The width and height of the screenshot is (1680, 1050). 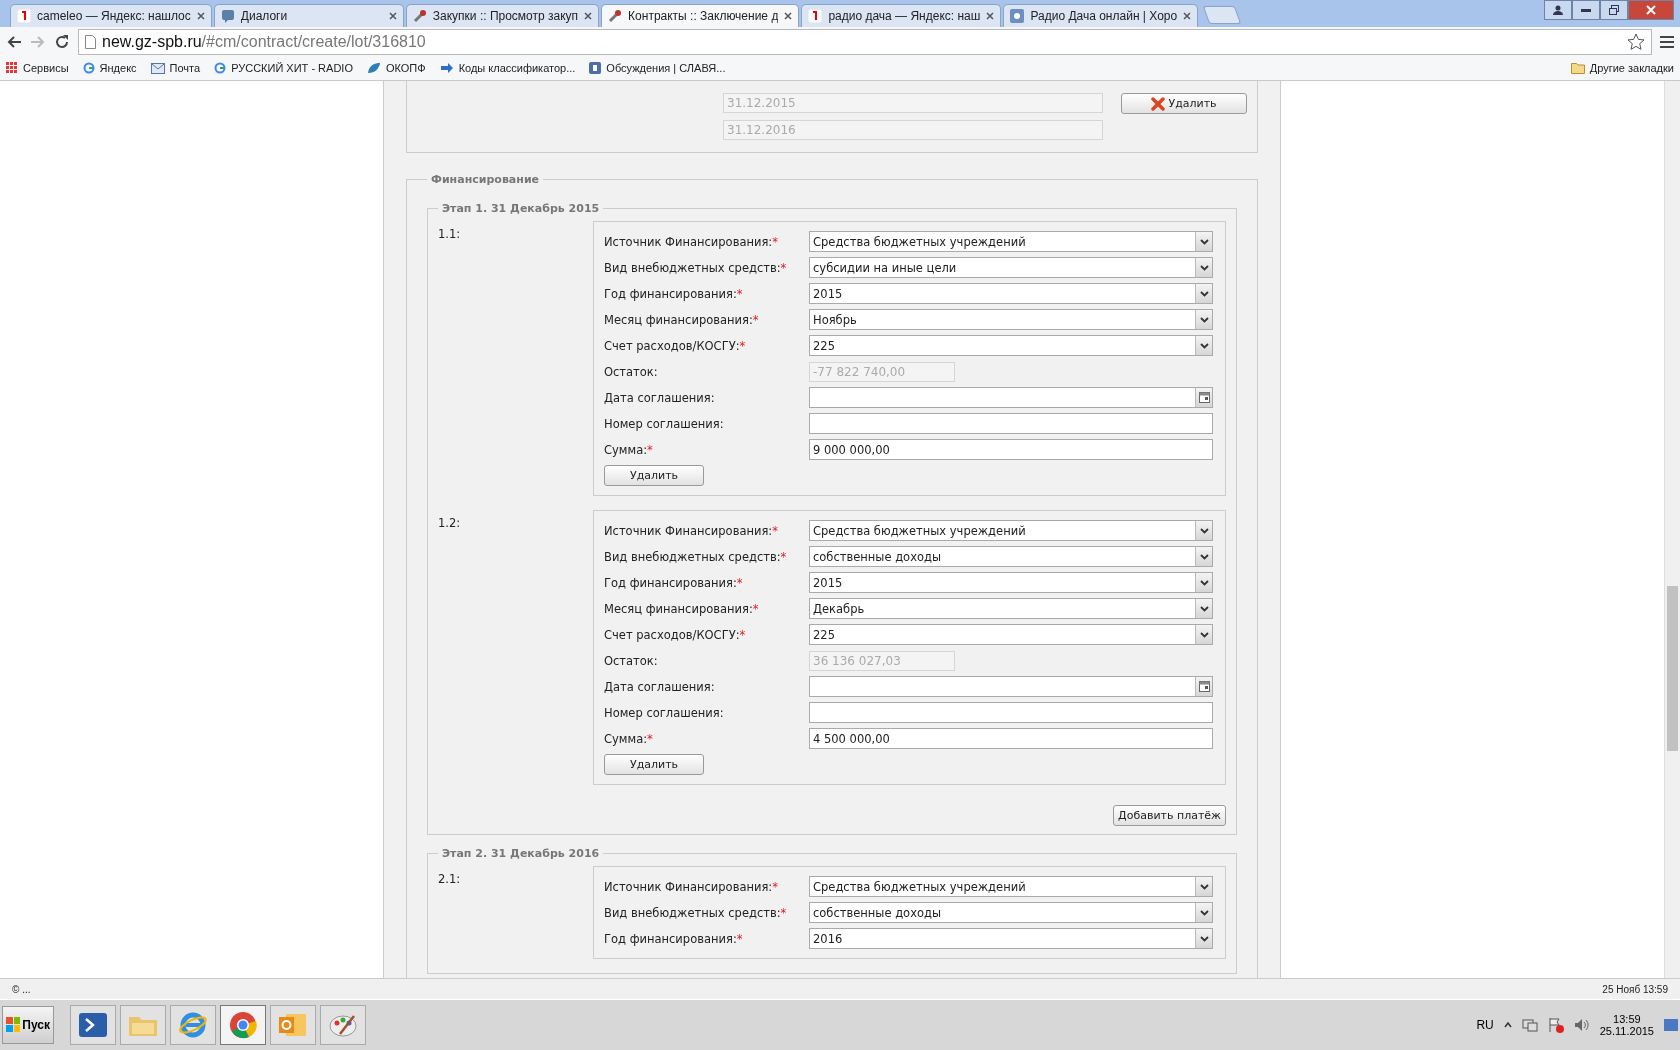 I want to click on menu-icon, so click(x=1667, y=41).